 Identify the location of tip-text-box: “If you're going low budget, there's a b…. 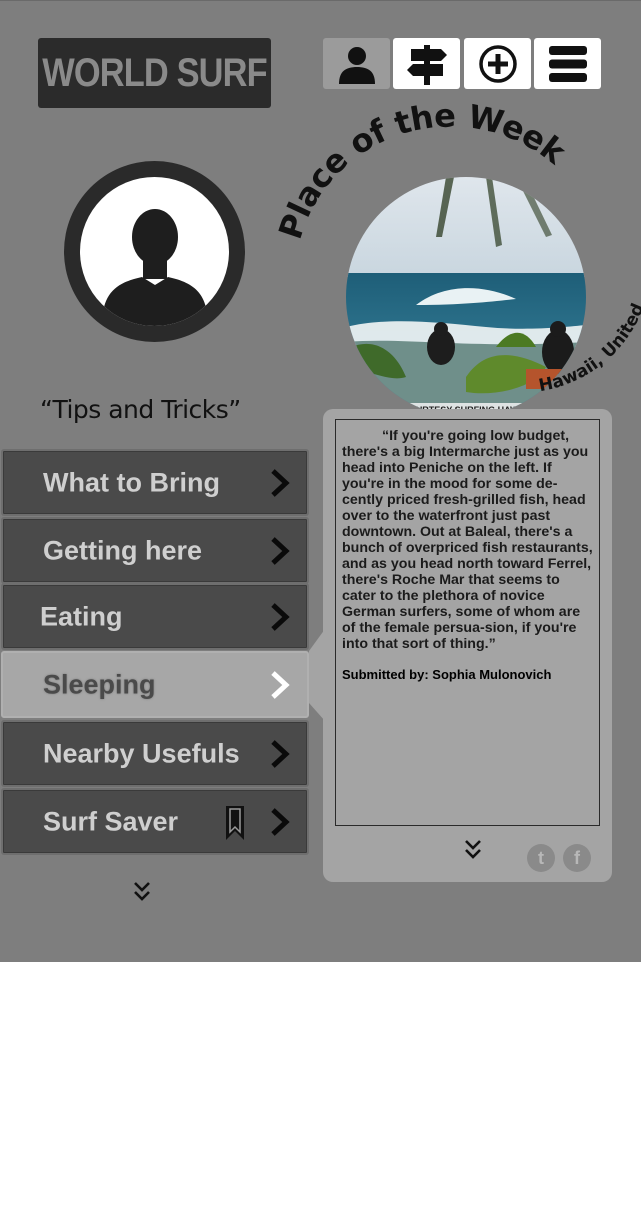
(467, 622).